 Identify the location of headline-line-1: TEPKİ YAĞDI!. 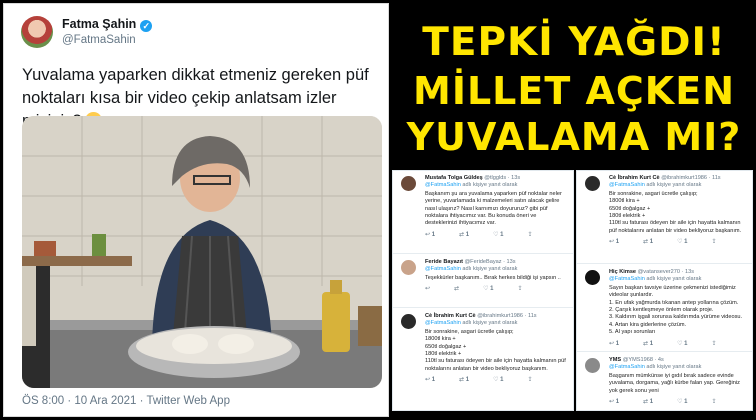
(574, 42).